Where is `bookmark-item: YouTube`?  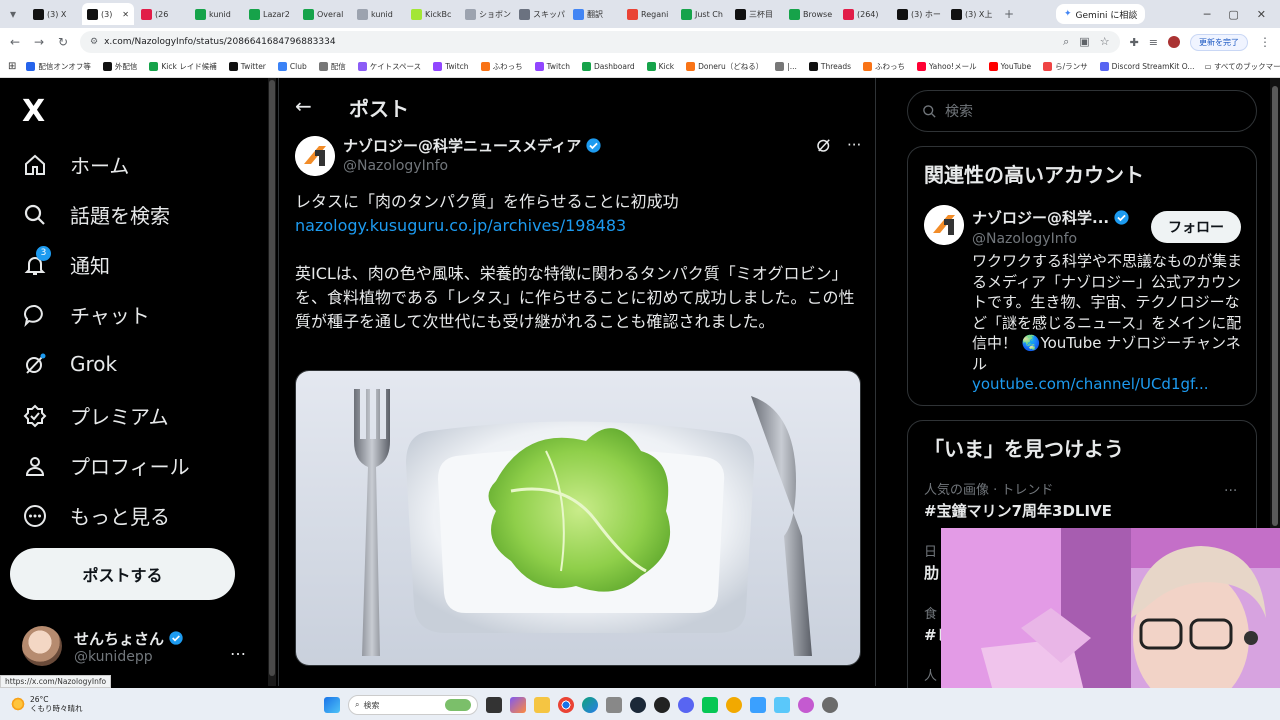 bookmark-item: YouTube is located at coordinates (1009, 66).